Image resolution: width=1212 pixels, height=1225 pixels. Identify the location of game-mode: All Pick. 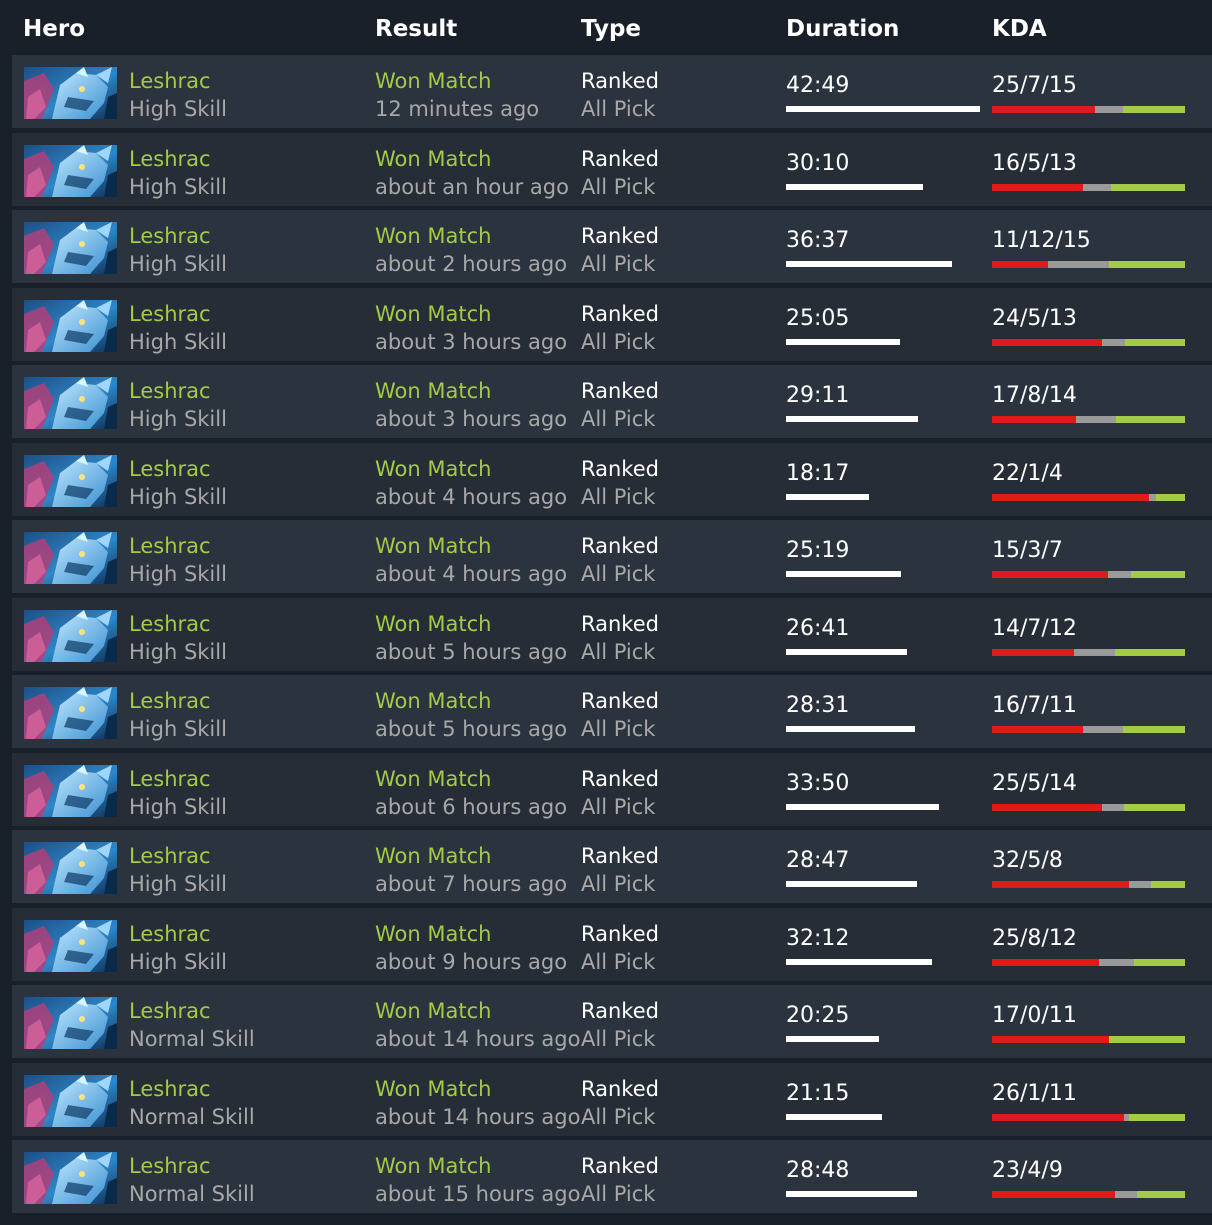
(618, 884).